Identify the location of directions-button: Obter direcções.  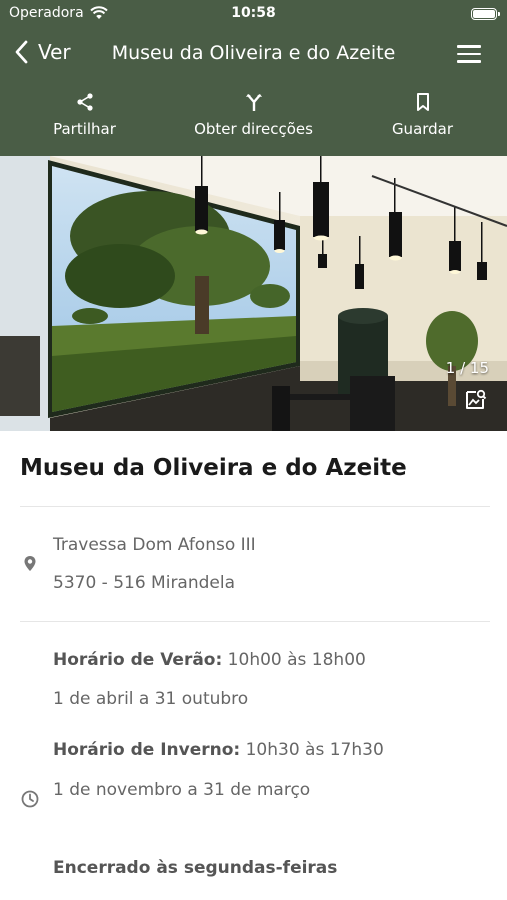
(253, 117).